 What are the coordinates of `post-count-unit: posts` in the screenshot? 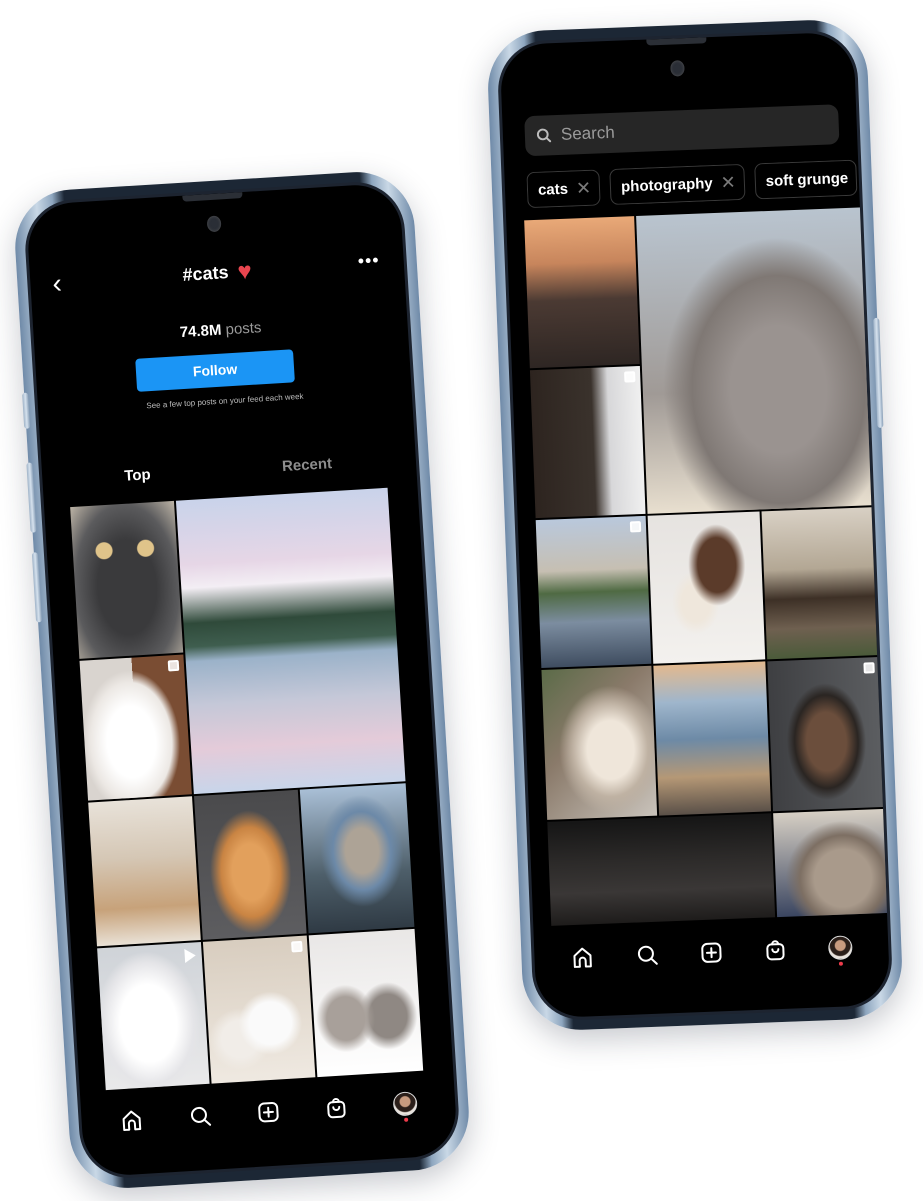 It's located at (243, 329).